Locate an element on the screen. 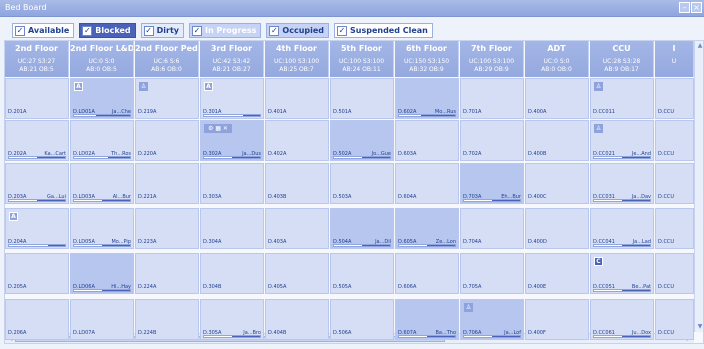  filter-occupied: ✓ Occupied is located at coordinates (298, 30).